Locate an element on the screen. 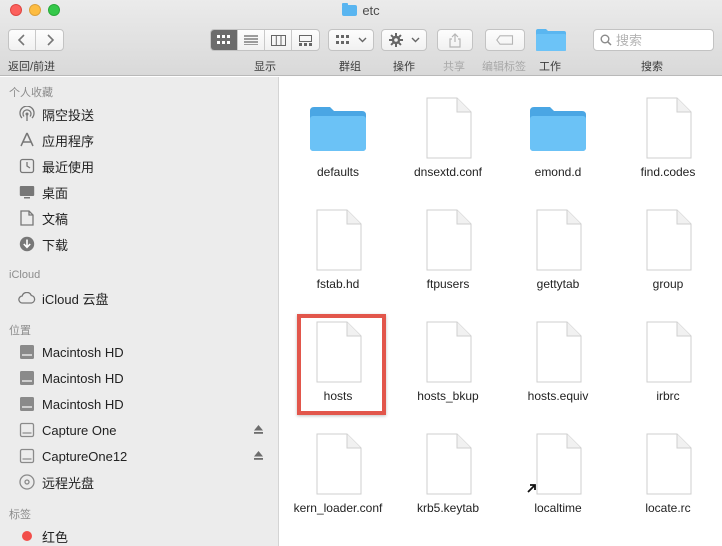 The height and width of the screenshot is (546, 722). applications-icon is located at coordinates (27, 140).